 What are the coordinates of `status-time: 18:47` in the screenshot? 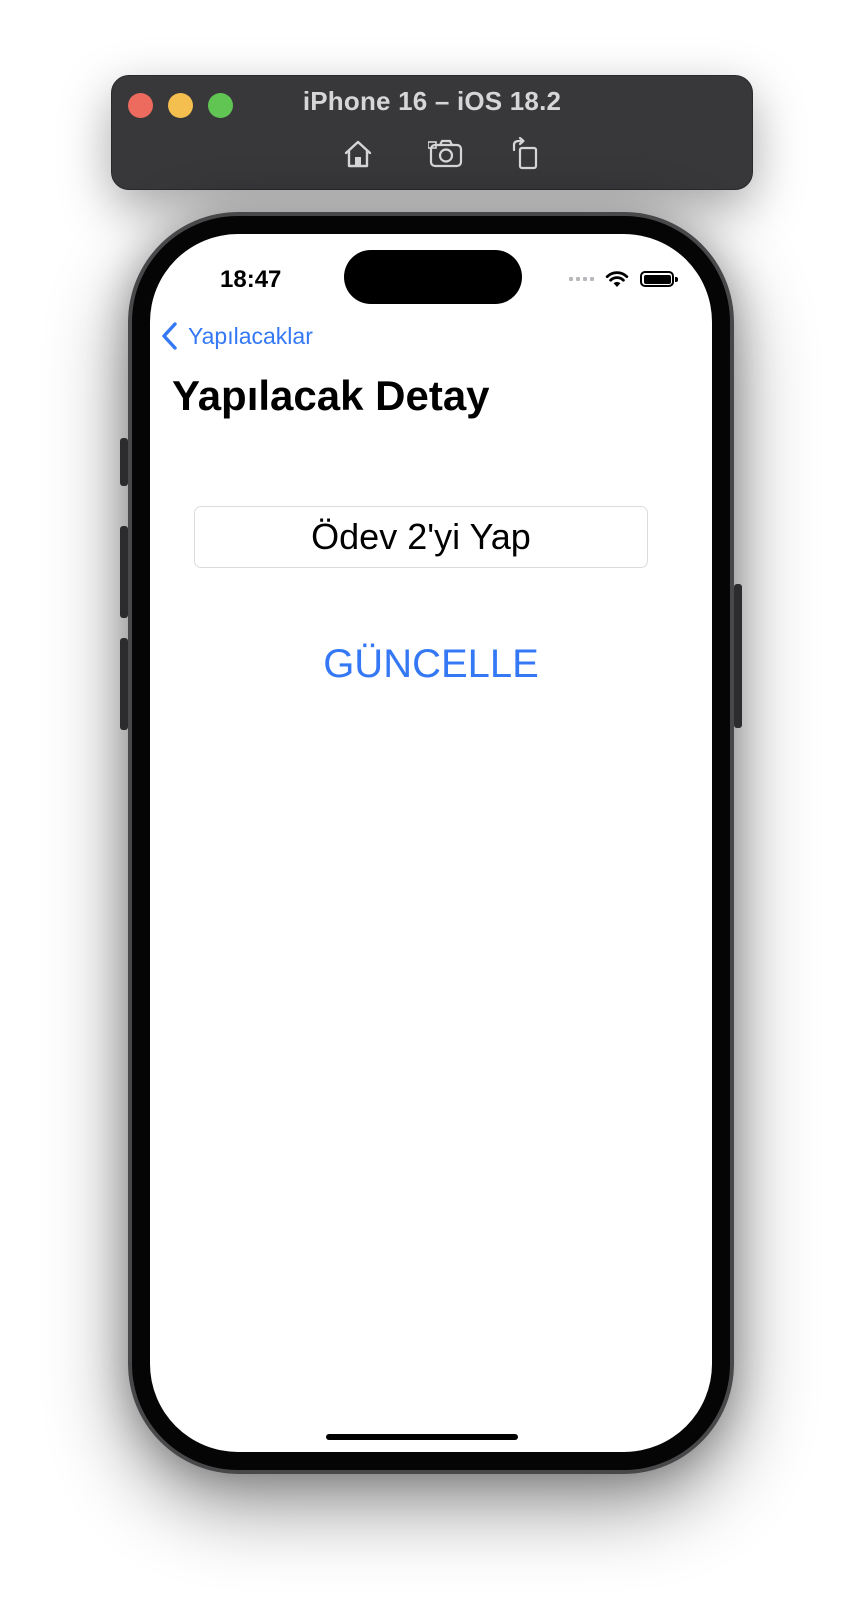 It's located at (251, 279).